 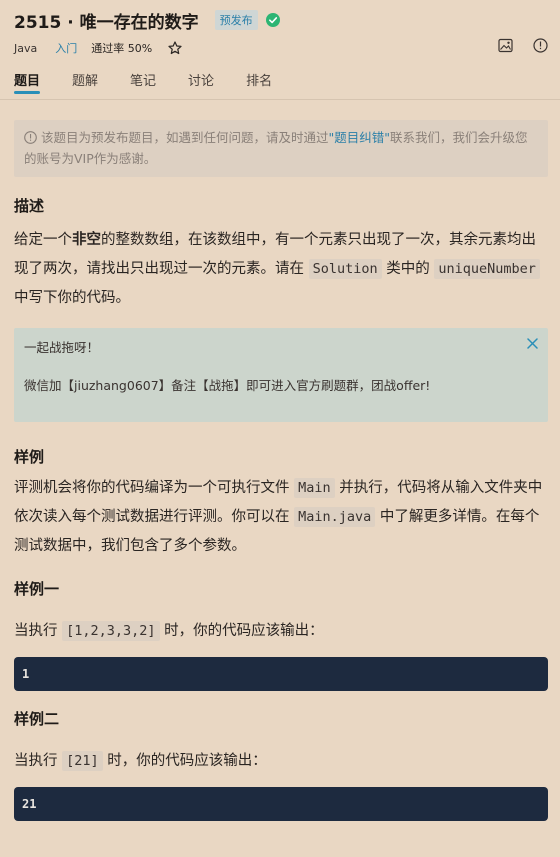 I want to click on star-icon, so click(x=175, y=48).